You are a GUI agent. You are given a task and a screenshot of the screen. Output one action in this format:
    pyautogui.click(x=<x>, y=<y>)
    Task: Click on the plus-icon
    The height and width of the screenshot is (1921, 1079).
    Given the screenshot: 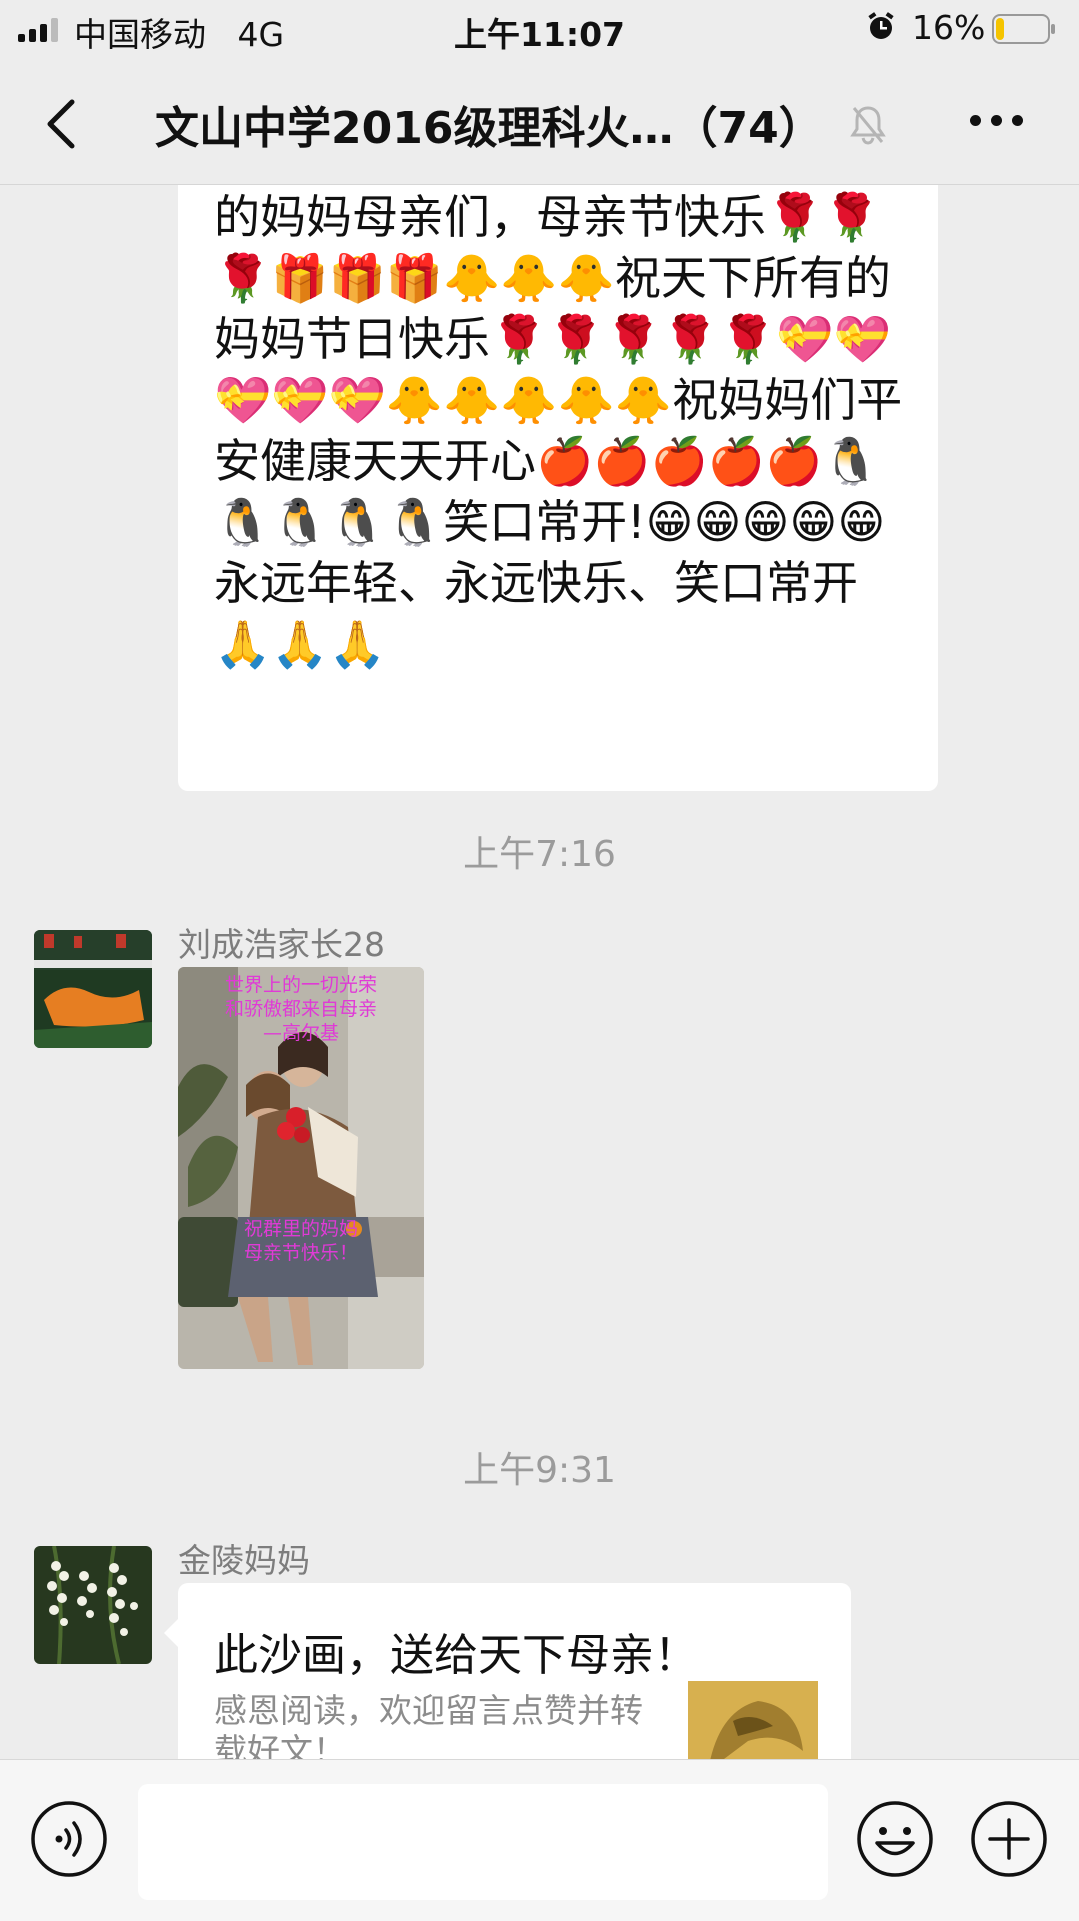 What is the action you would take?
    pyautogui.click(x=1009, y=1839)
    